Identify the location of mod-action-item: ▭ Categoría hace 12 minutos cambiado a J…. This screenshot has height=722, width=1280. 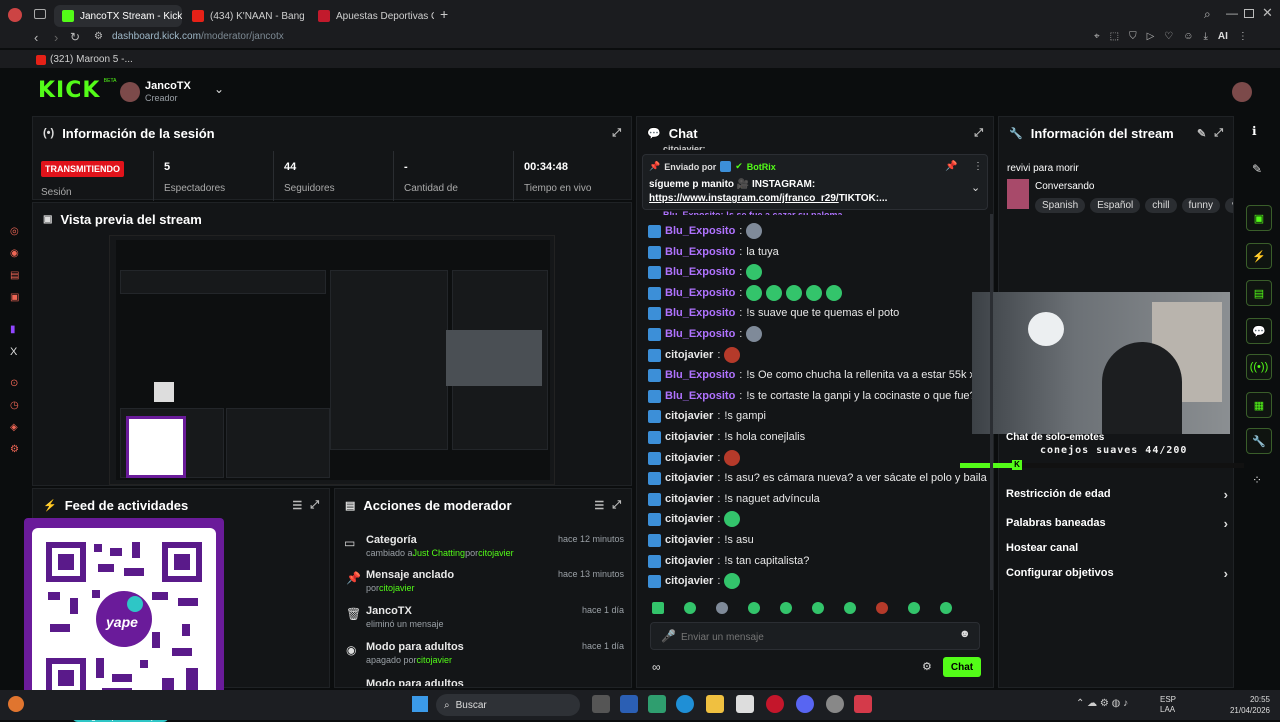
(484, 549).